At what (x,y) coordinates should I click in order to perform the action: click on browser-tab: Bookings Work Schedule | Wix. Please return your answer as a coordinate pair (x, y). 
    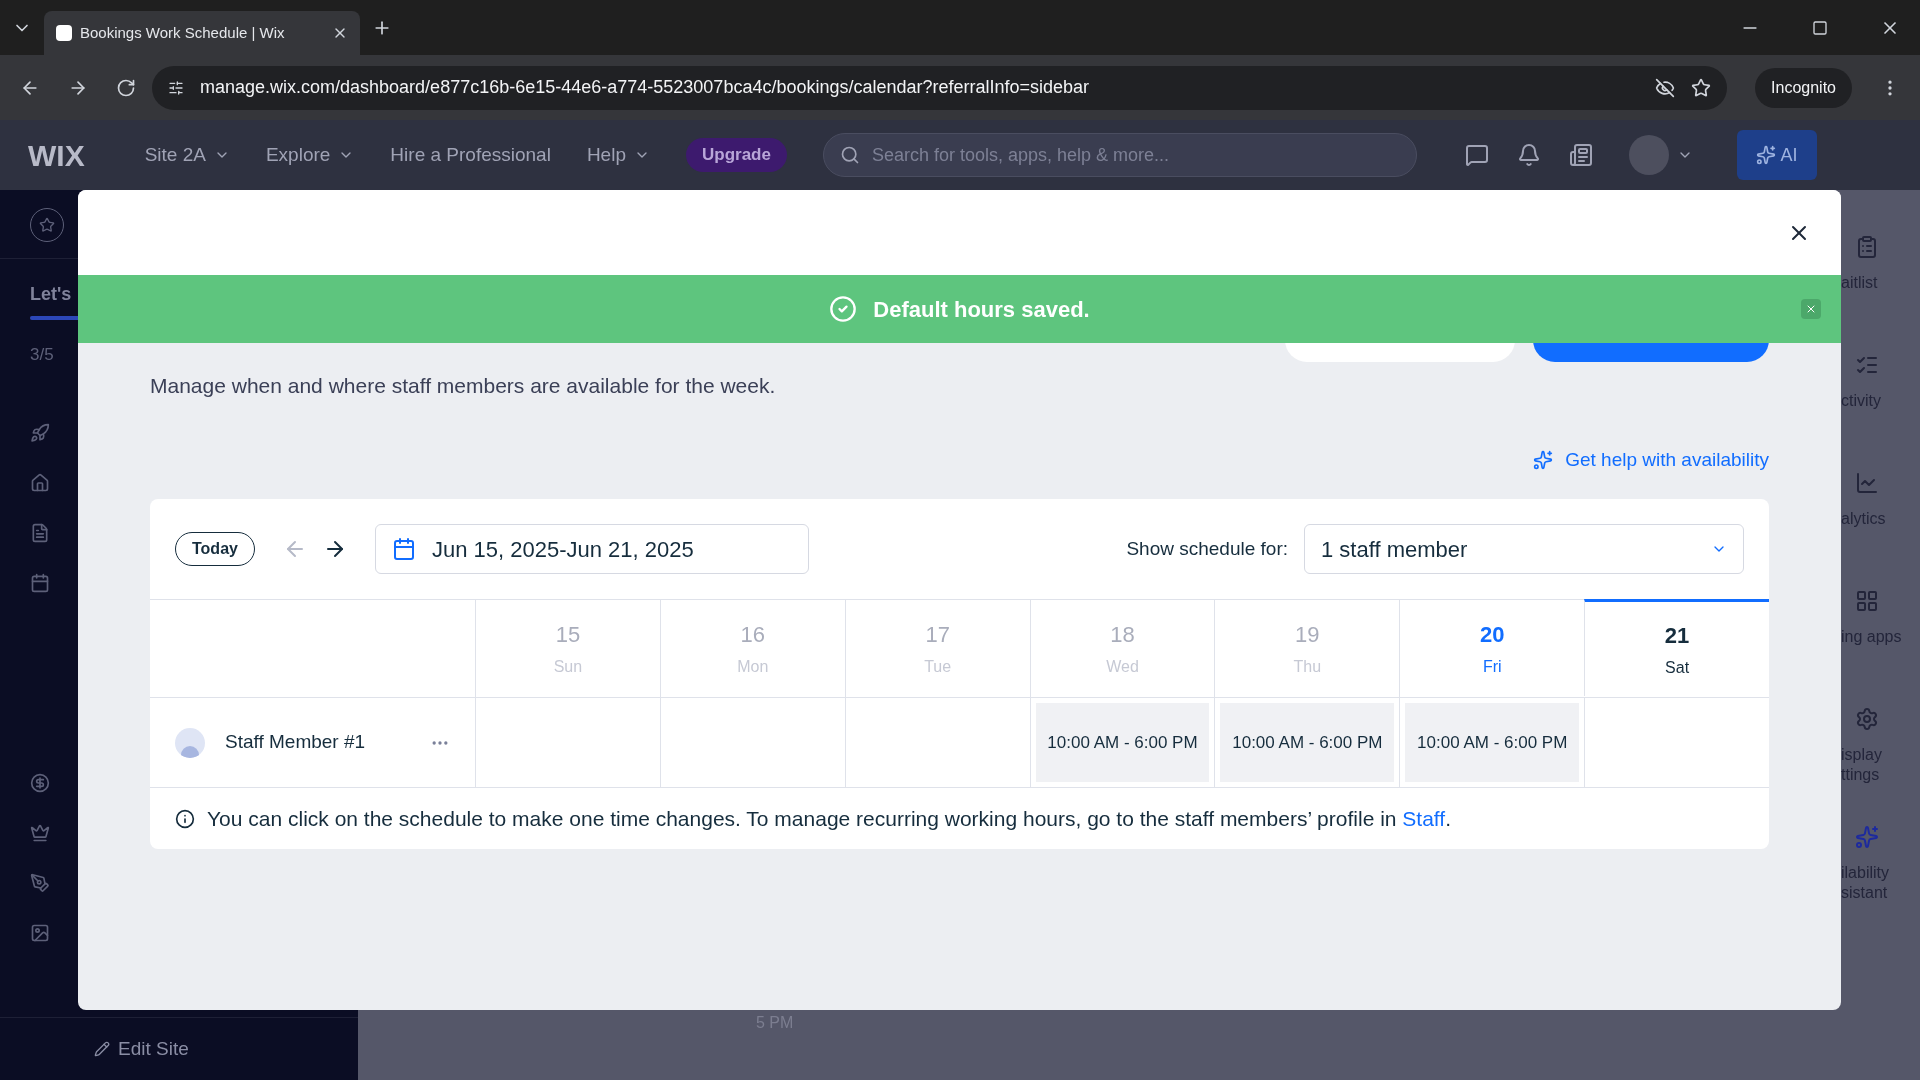
    Looking at the image, I should click on (202, 33).